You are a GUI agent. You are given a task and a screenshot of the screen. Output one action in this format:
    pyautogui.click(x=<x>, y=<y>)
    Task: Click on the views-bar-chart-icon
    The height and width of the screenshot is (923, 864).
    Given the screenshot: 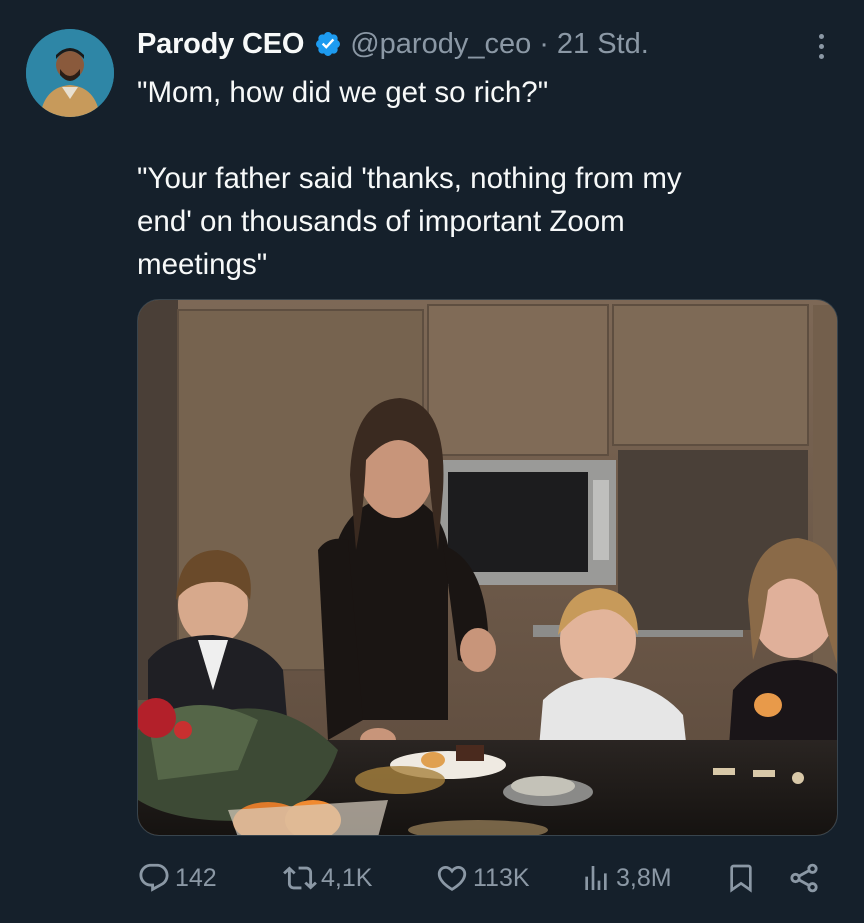 What is the action you would take?
    pyautogui.click(x=596, y=878)
    